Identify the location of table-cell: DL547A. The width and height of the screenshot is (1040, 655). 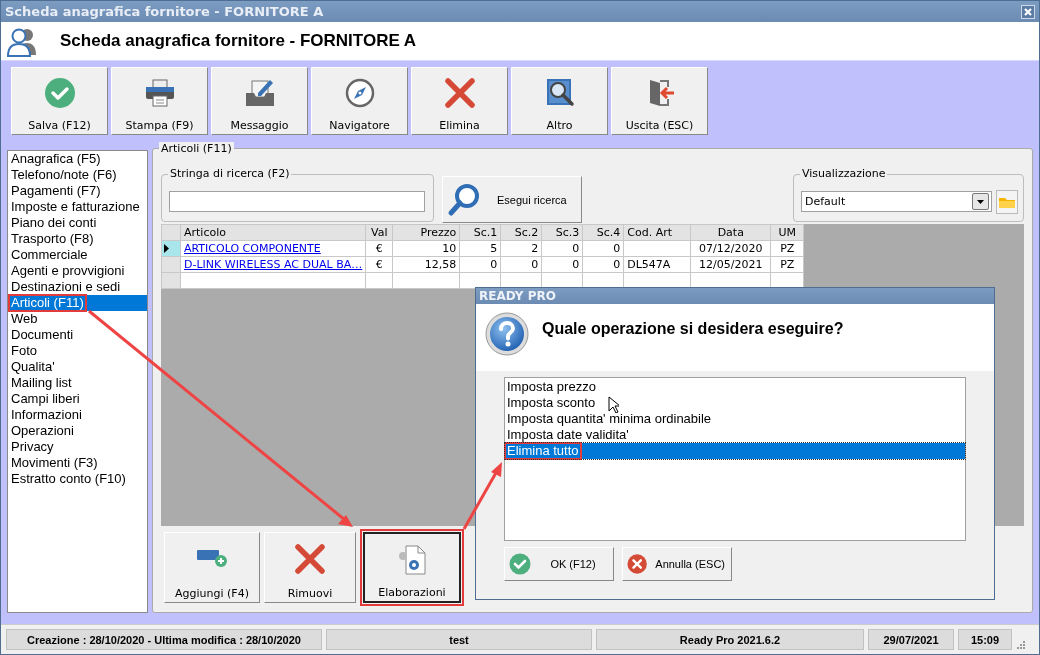
(649, 264).